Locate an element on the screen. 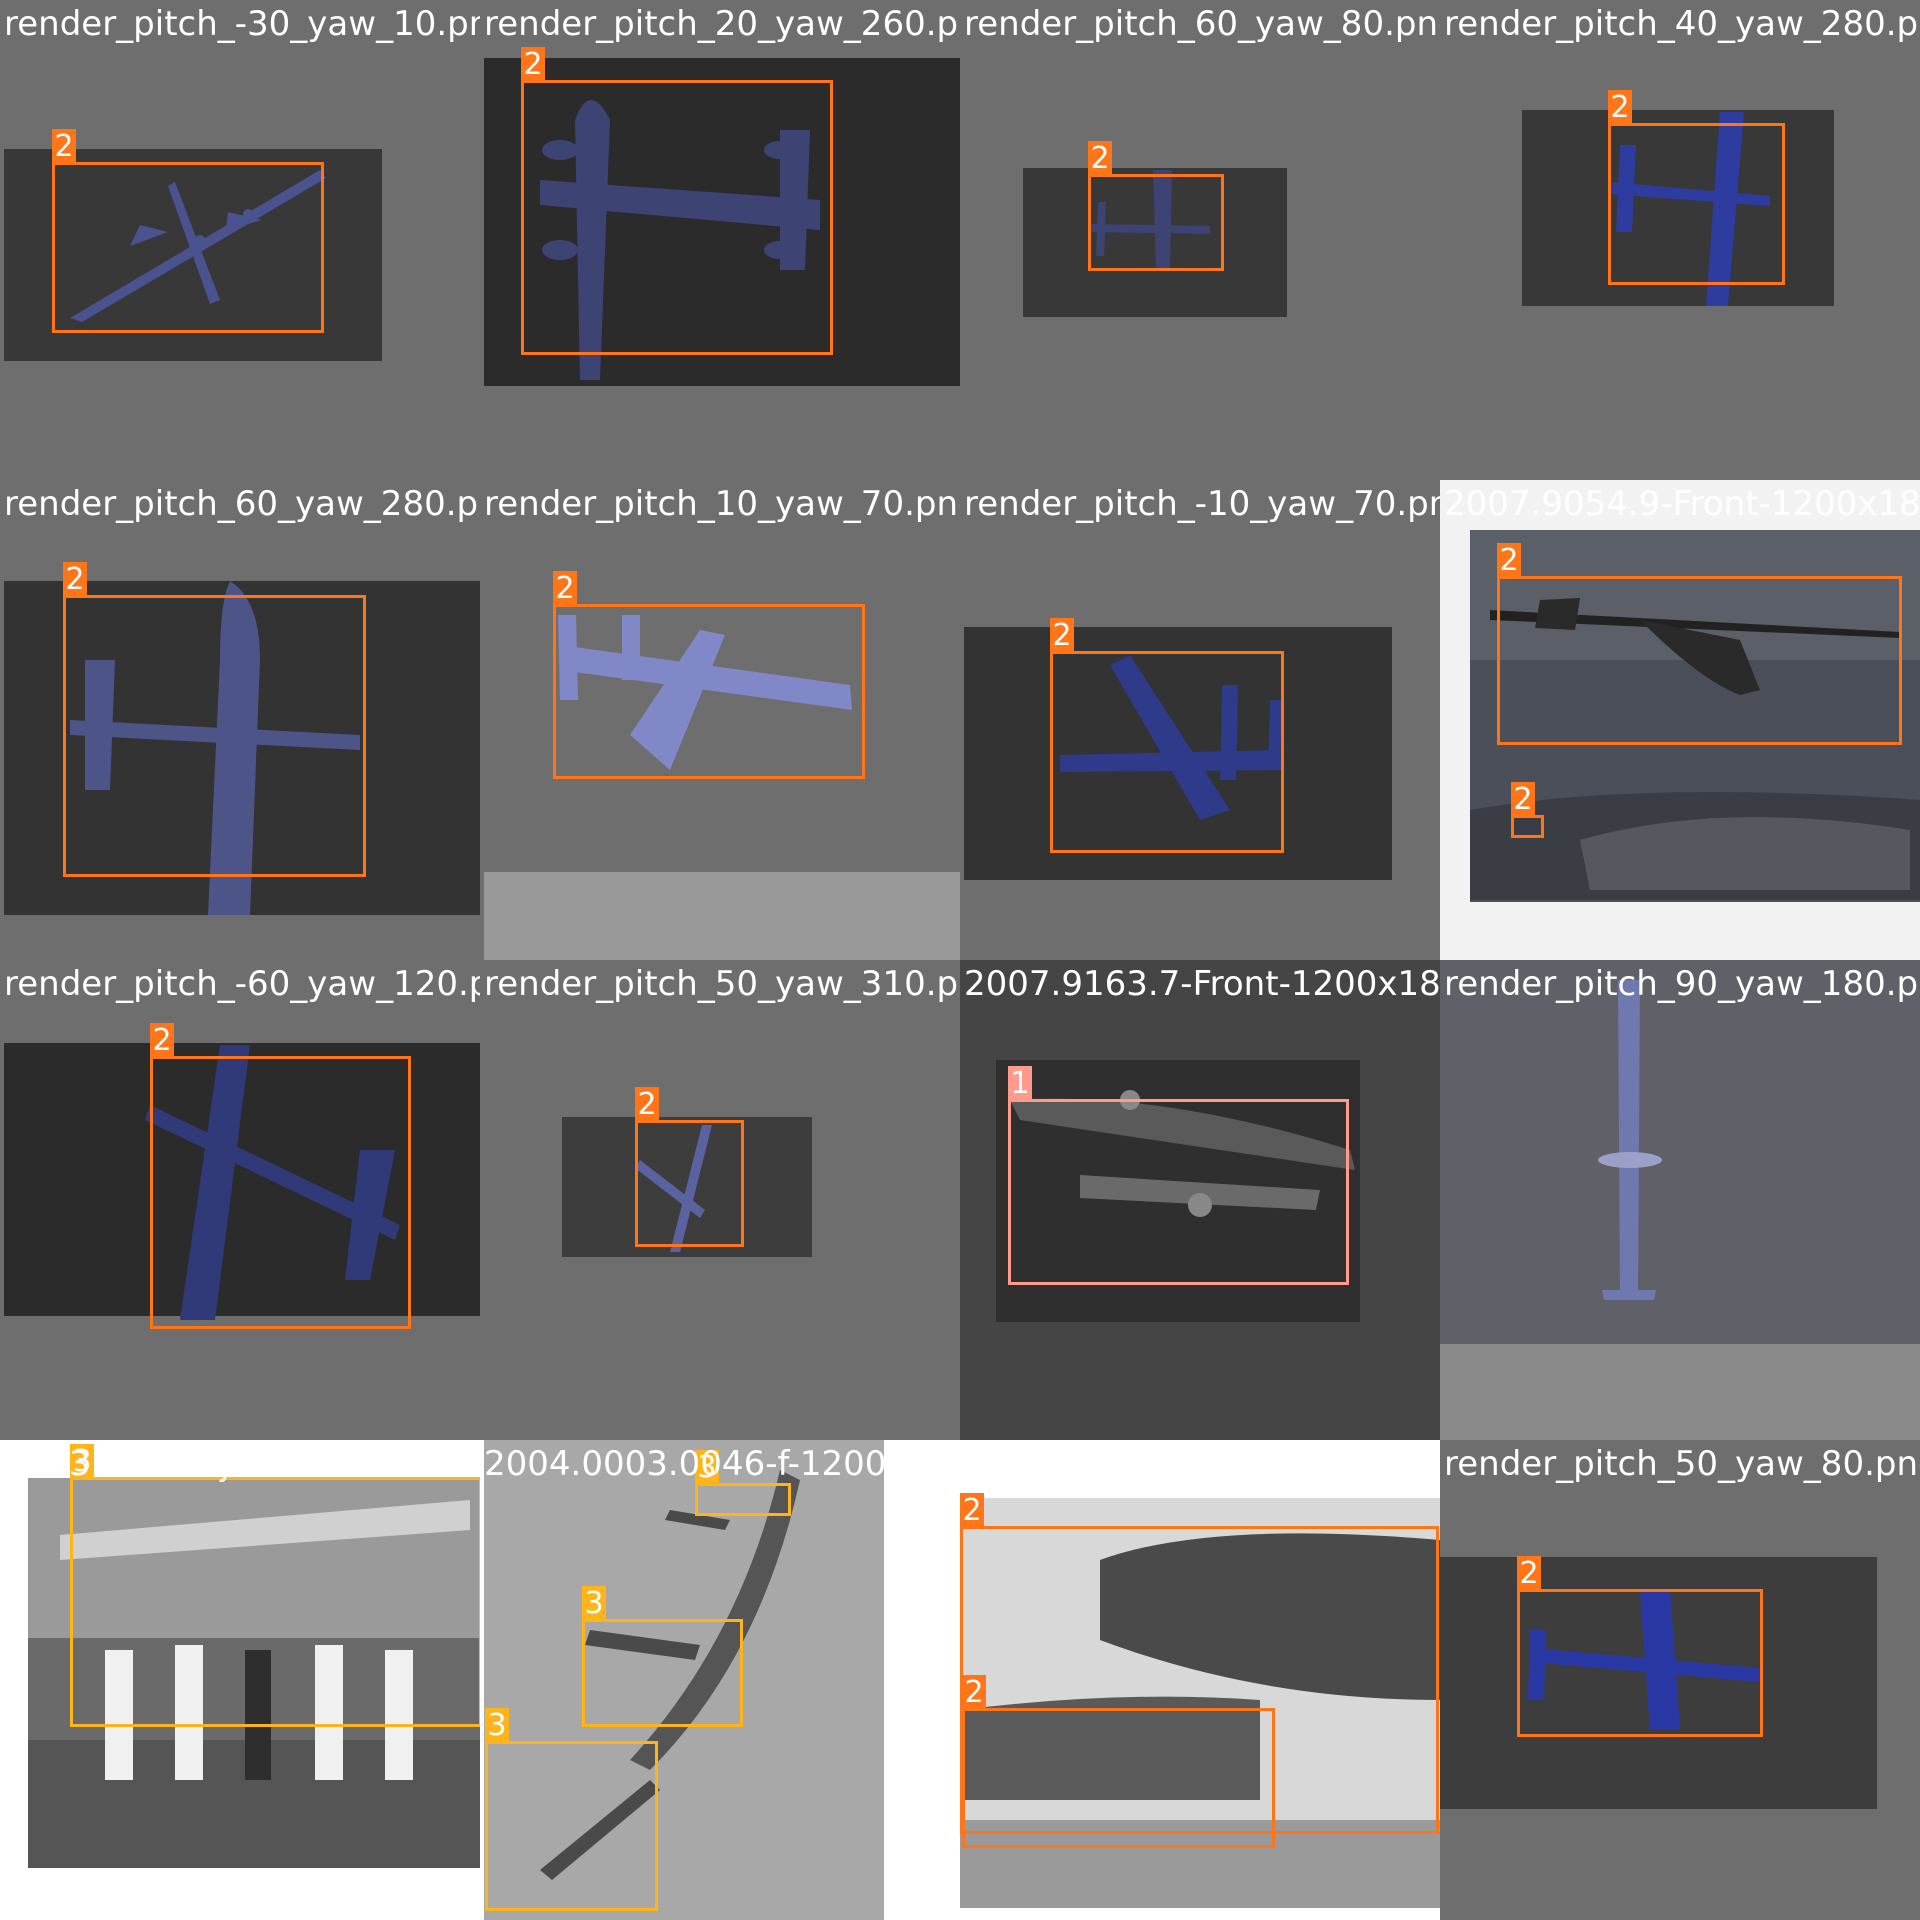  tile-render-pitch-m10-yaw-70: render_pitch_-10_yaw_70.png 2 is located at coordinates (1200, 720).